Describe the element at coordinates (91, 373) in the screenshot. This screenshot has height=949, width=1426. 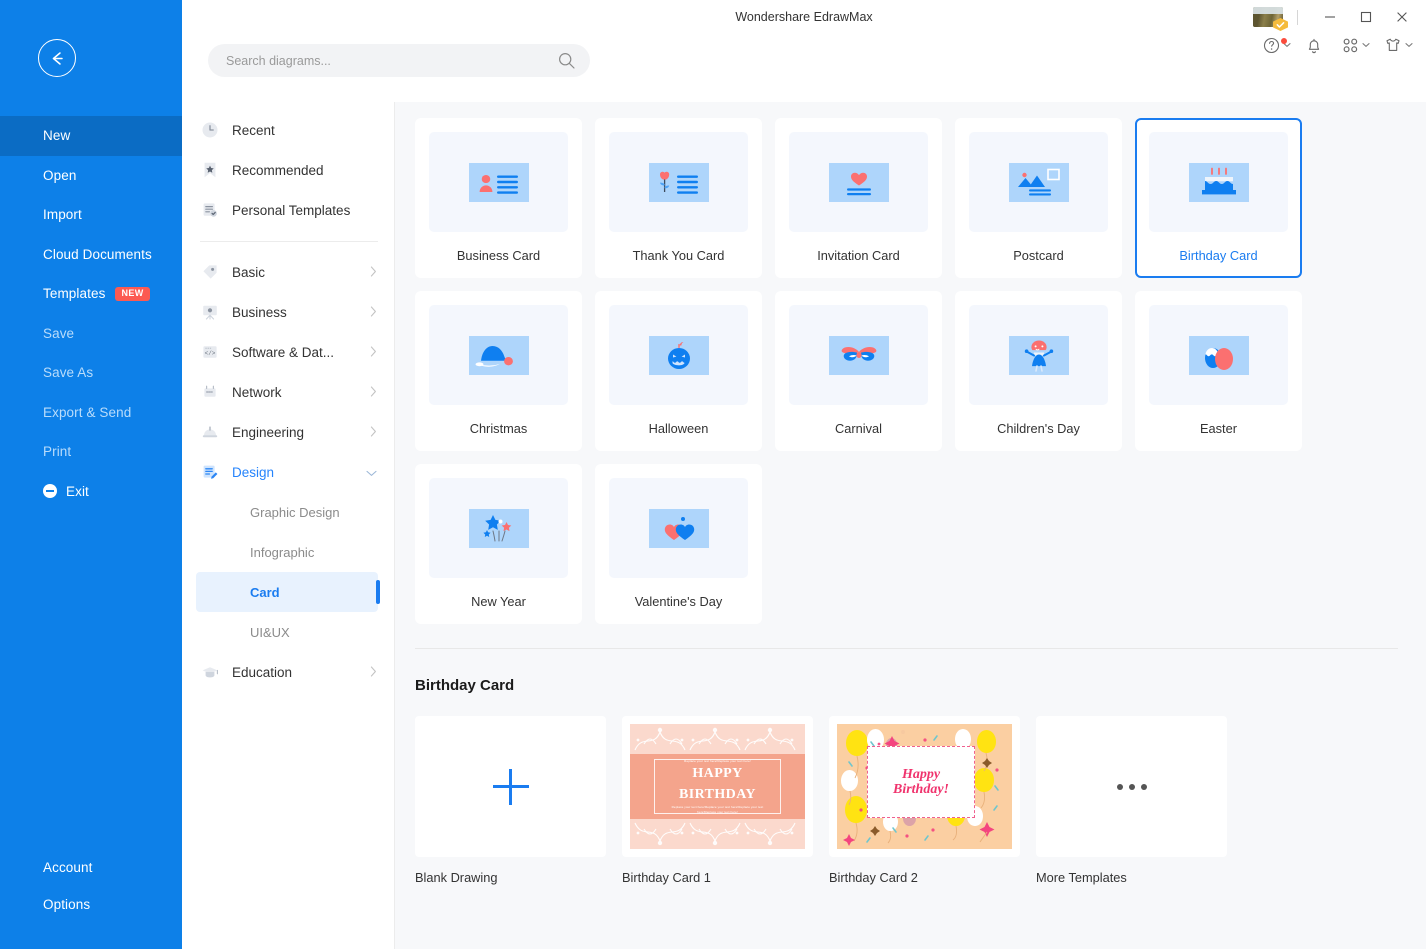
I see `sidebar-item-save-as: Save As` at that location.